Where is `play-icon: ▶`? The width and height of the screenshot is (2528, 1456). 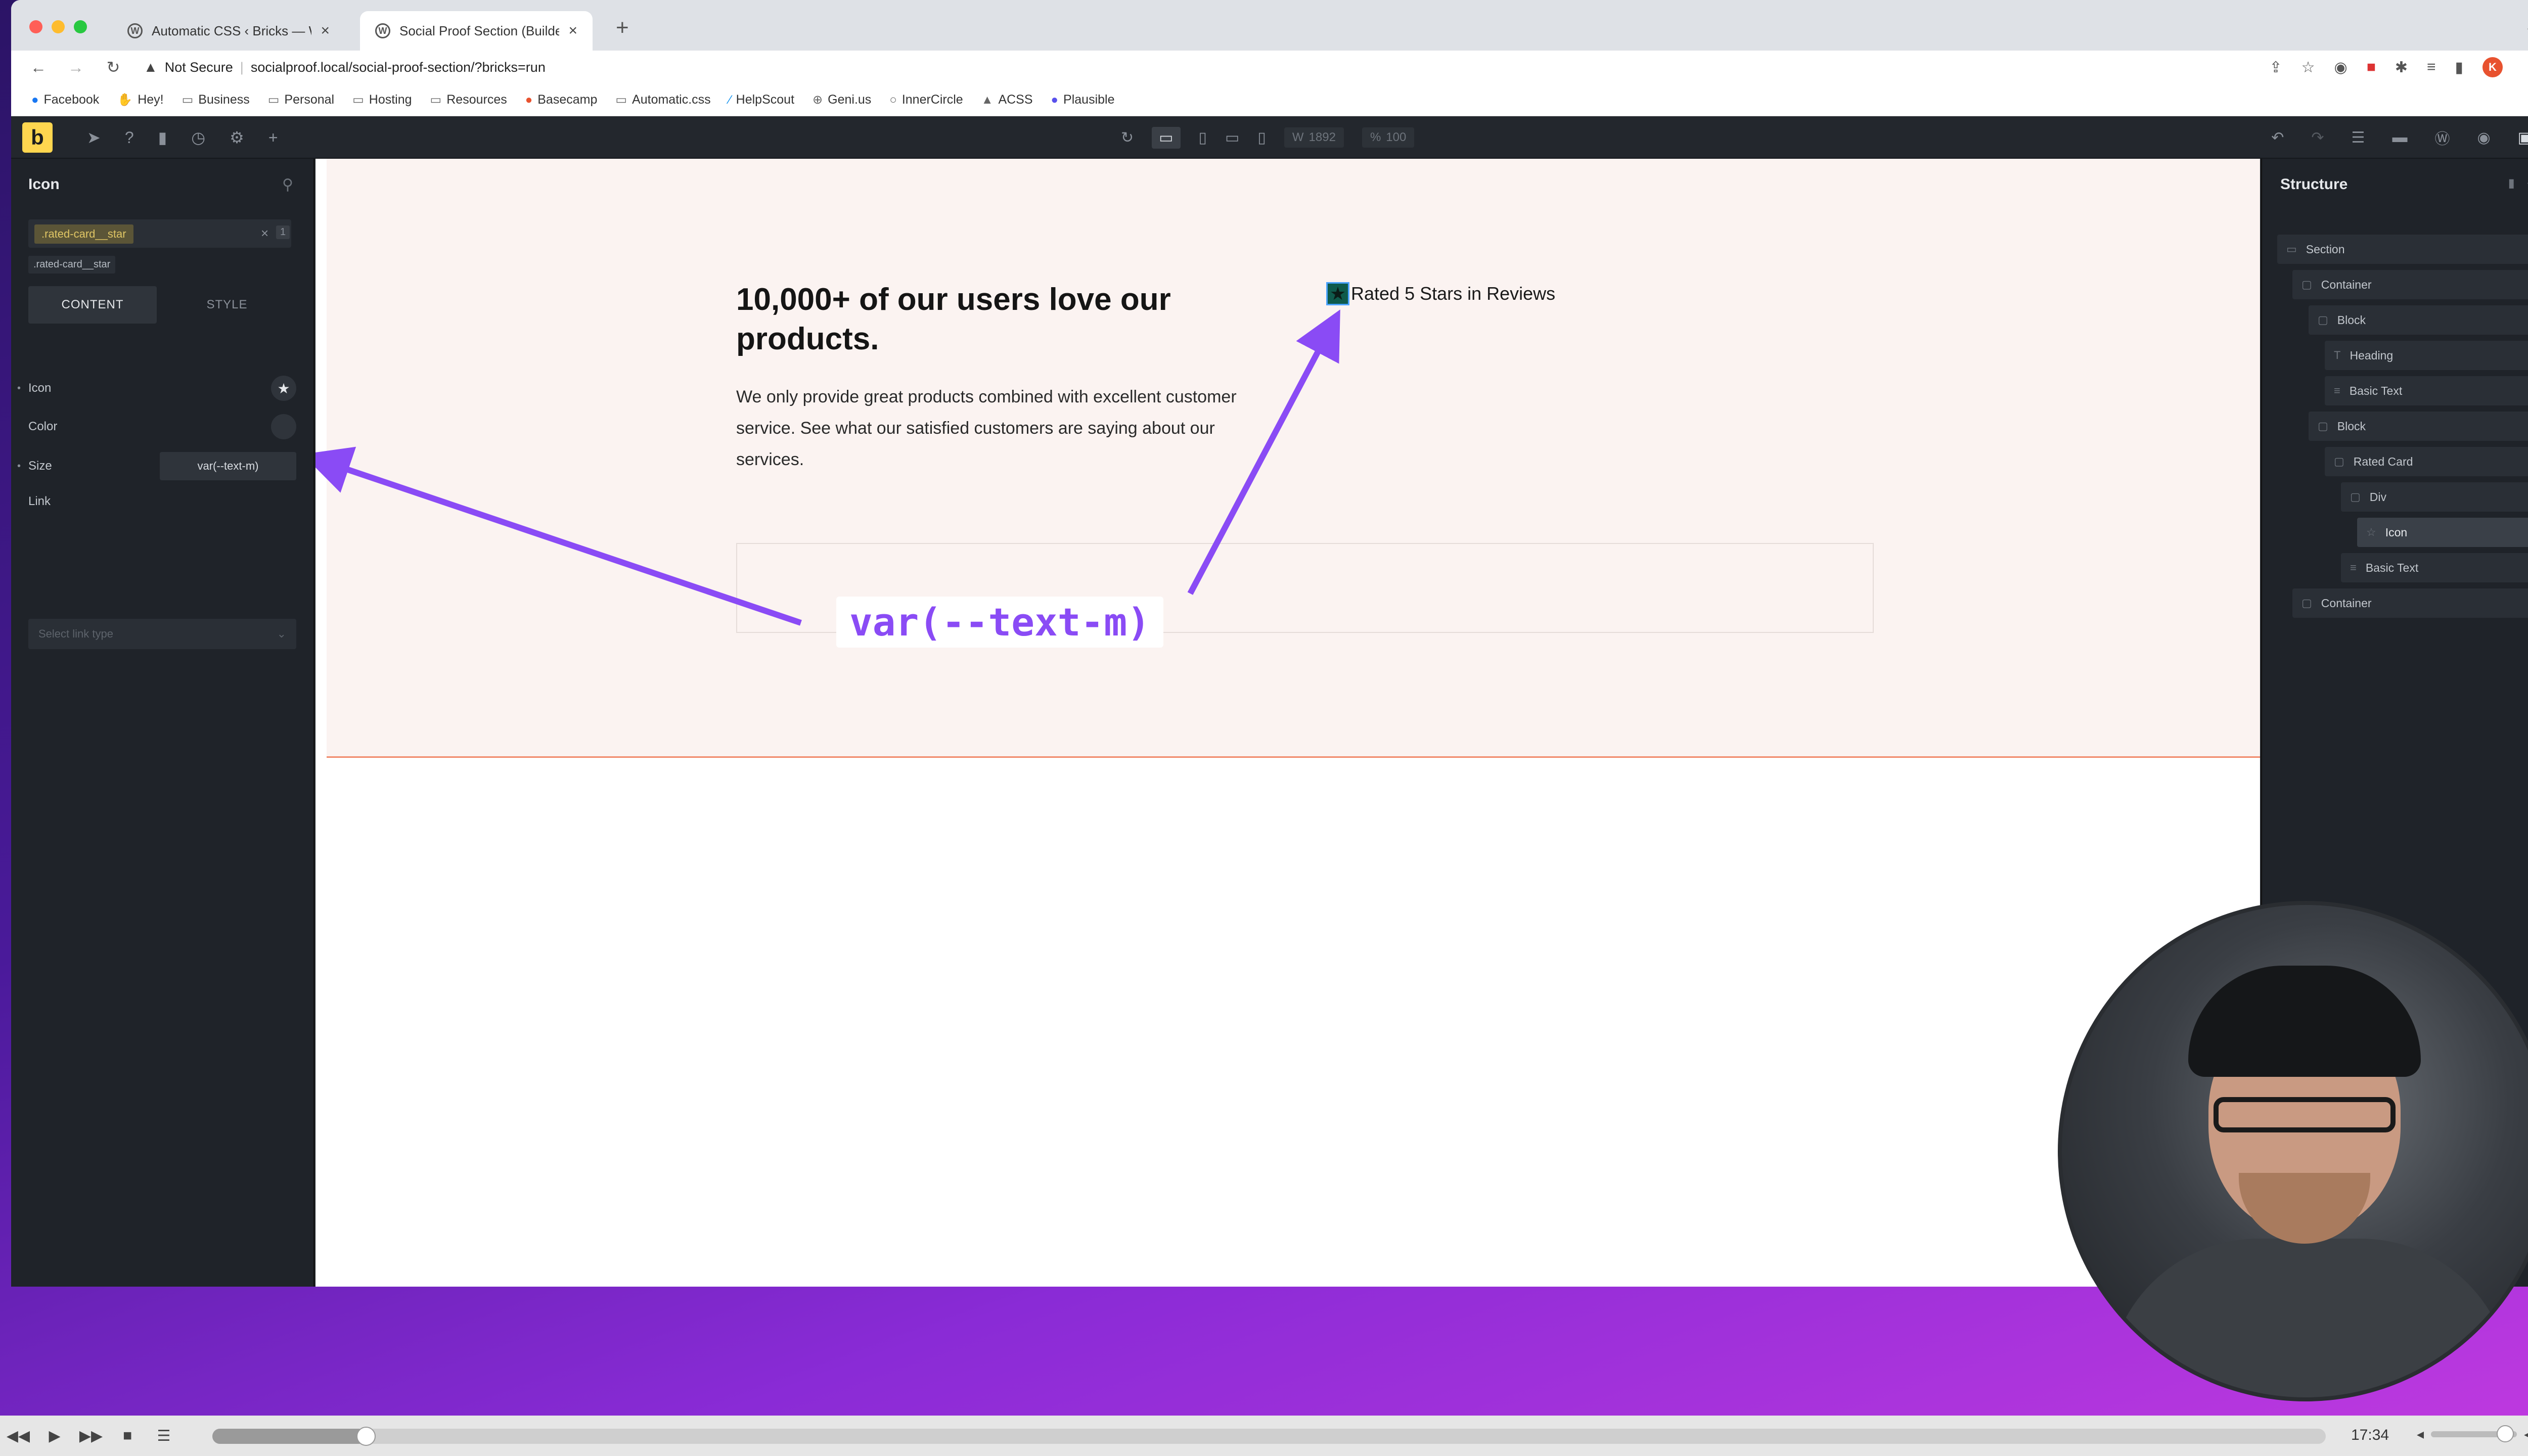
play-icon: ▶ is located at coordinates (55, 1436).